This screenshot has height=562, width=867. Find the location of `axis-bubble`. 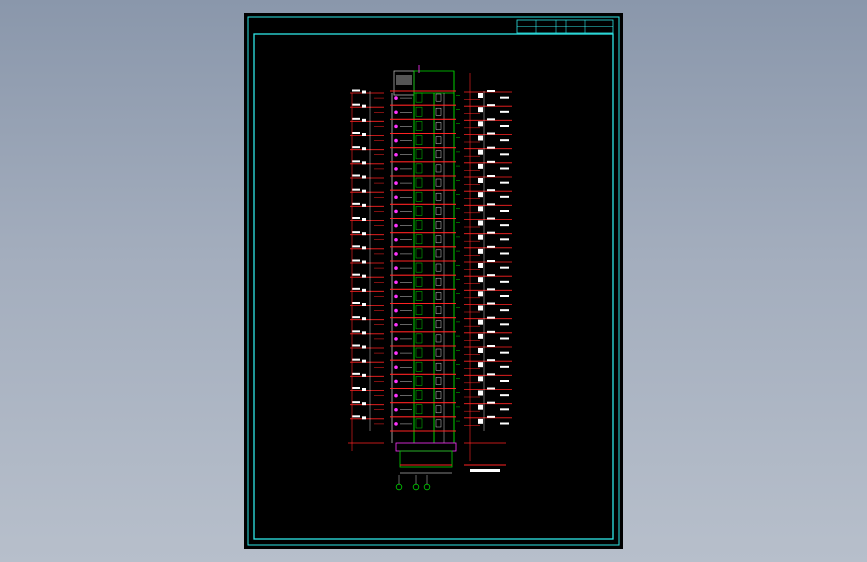

axis-bubble is located at coordinates (416, 487).